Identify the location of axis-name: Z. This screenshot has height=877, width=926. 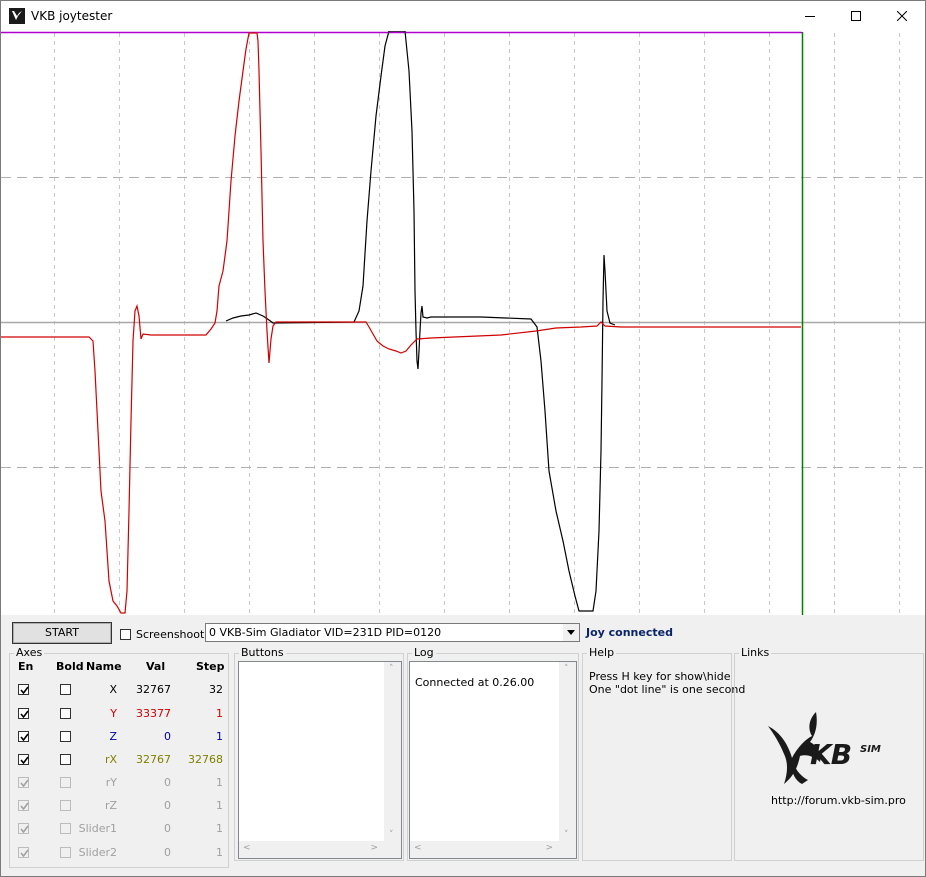
(113, 736).